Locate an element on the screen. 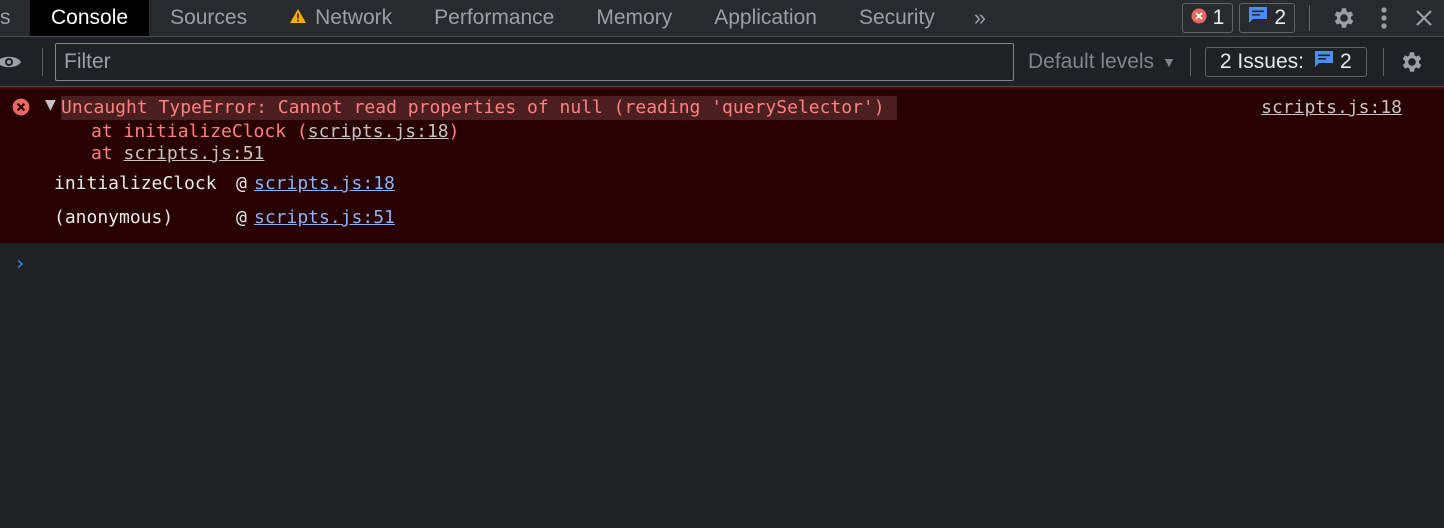 The image size is (1444, 528). stack-link: scripts.js:18 is located at coordinates (378, 131).